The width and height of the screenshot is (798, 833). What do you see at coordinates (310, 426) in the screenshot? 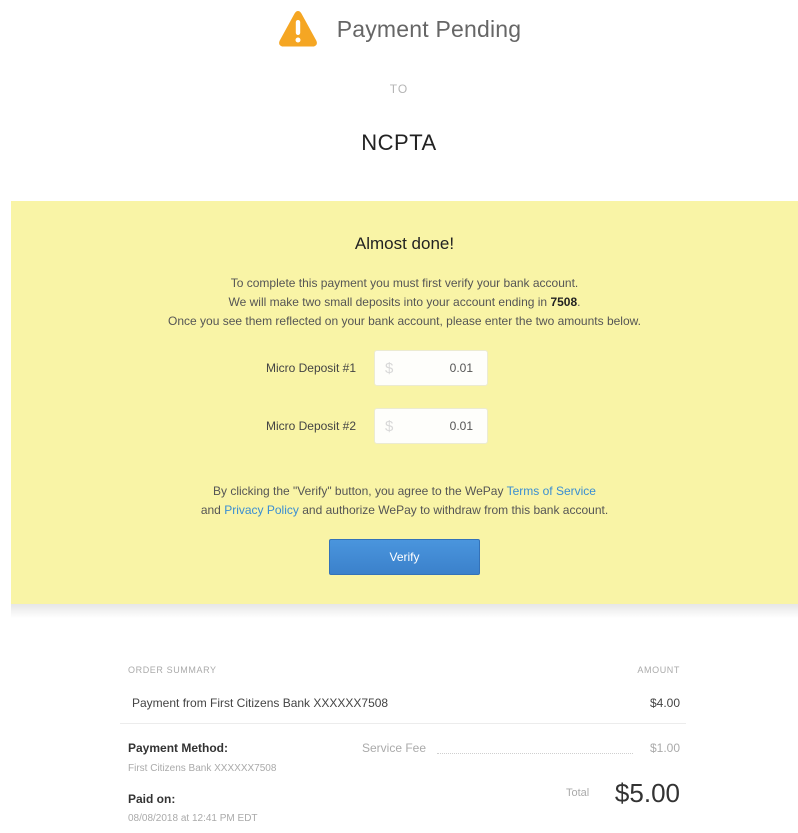
I see `micro-deposit-2-label: Micro Deposit #2` at bounding box center [310, 426].